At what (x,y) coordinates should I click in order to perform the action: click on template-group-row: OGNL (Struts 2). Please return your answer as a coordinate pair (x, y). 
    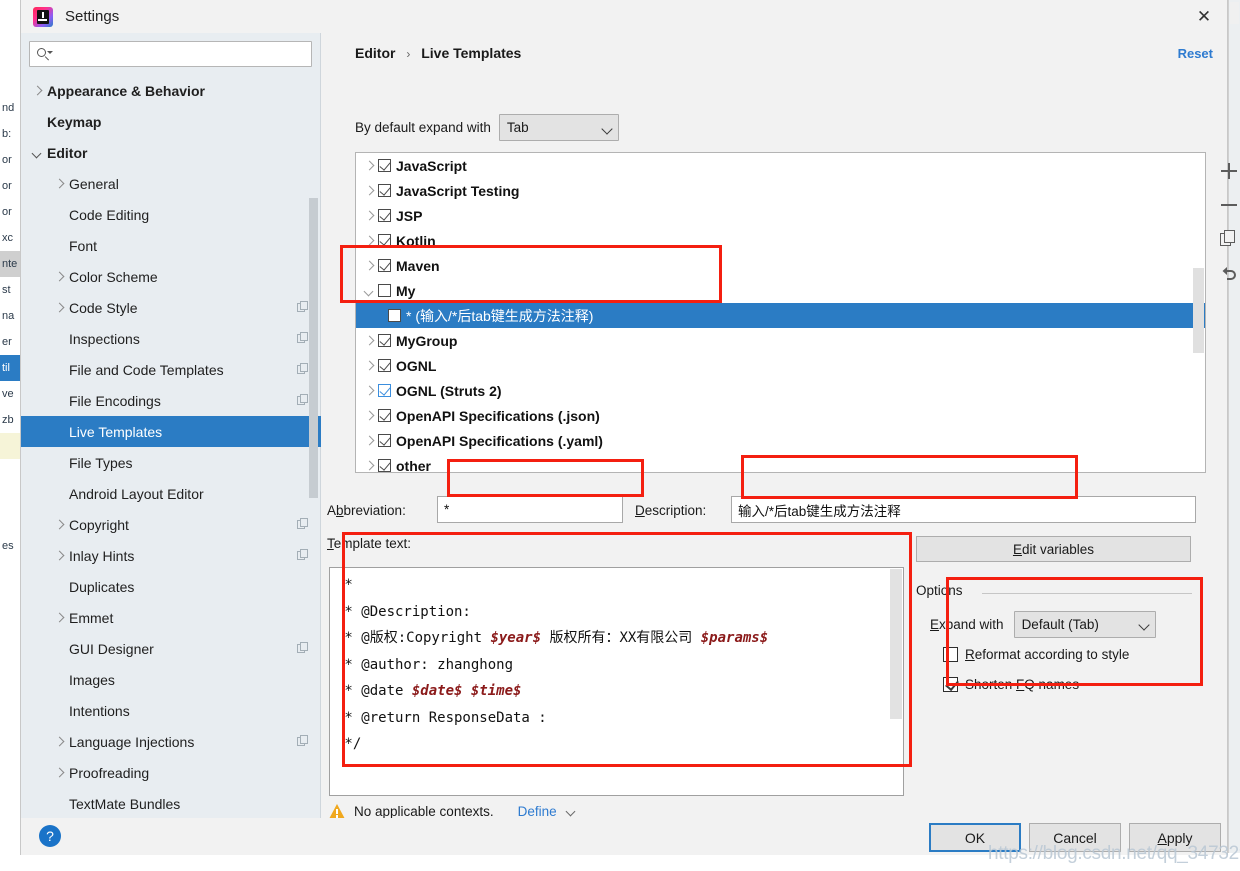
    Looking at the image, I should click on (780, 390).